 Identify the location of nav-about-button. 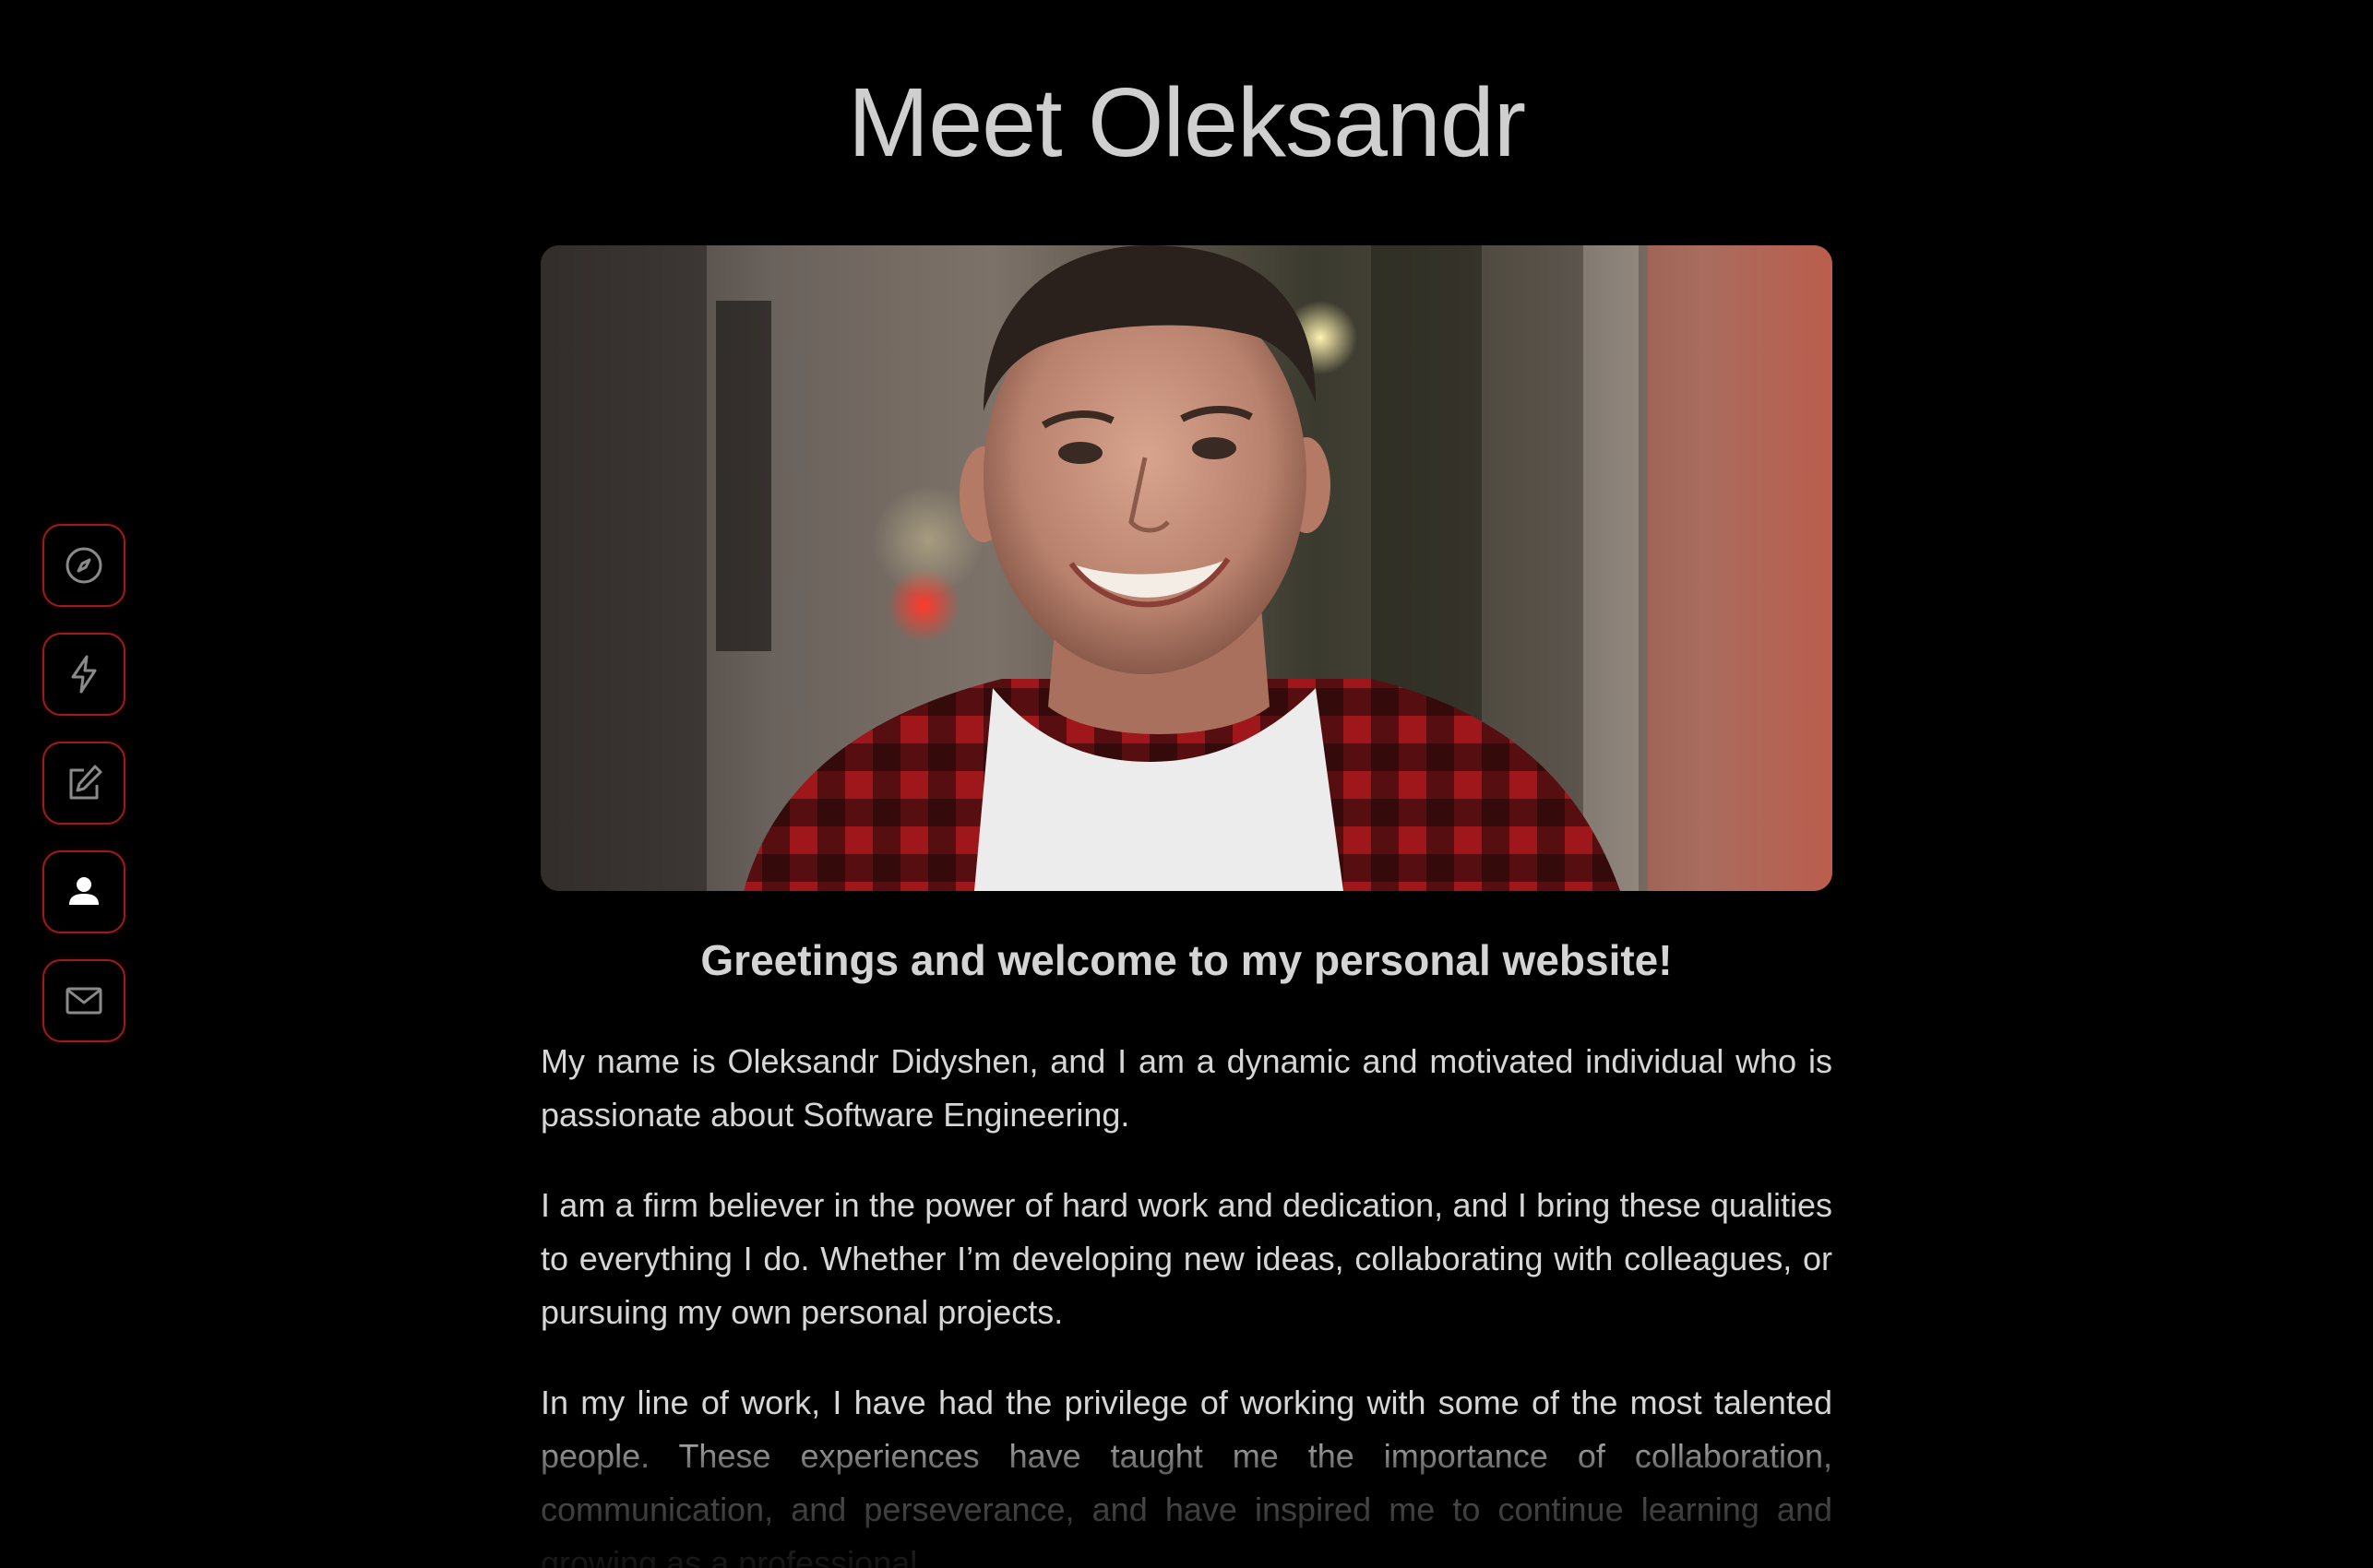
(83, 891).